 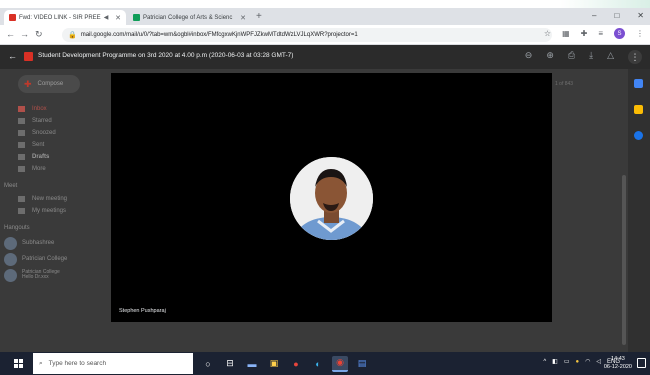 I want to click on hangout-contact: Subhashree, so click(x=58, y=243).